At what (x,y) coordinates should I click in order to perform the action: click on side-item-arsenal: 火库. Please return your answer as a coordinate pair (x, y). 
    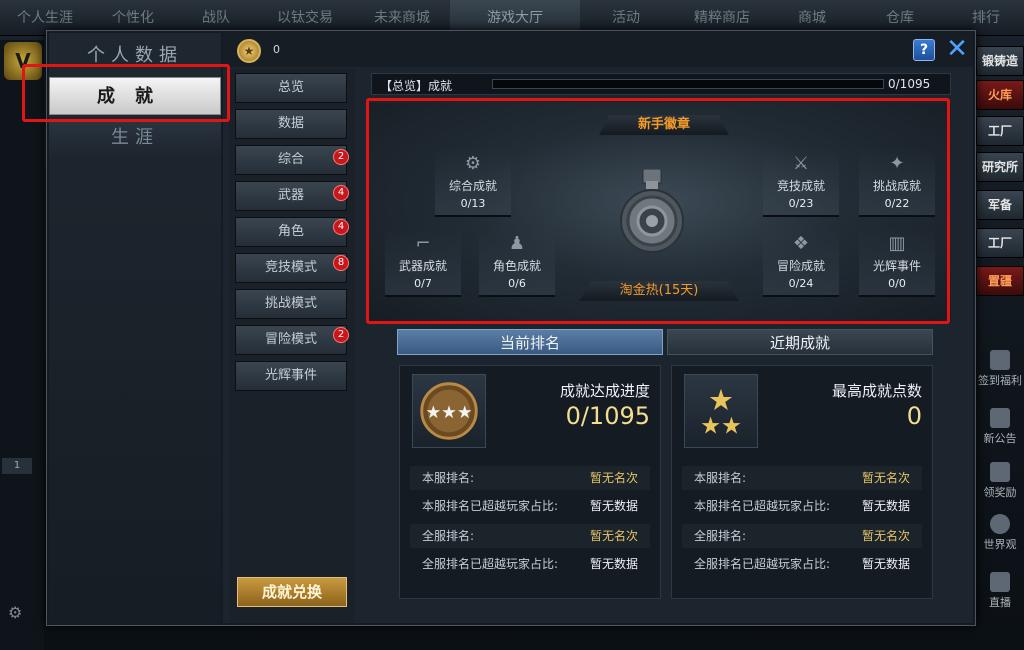
    Looking at the image, I should click on (1000, 95).